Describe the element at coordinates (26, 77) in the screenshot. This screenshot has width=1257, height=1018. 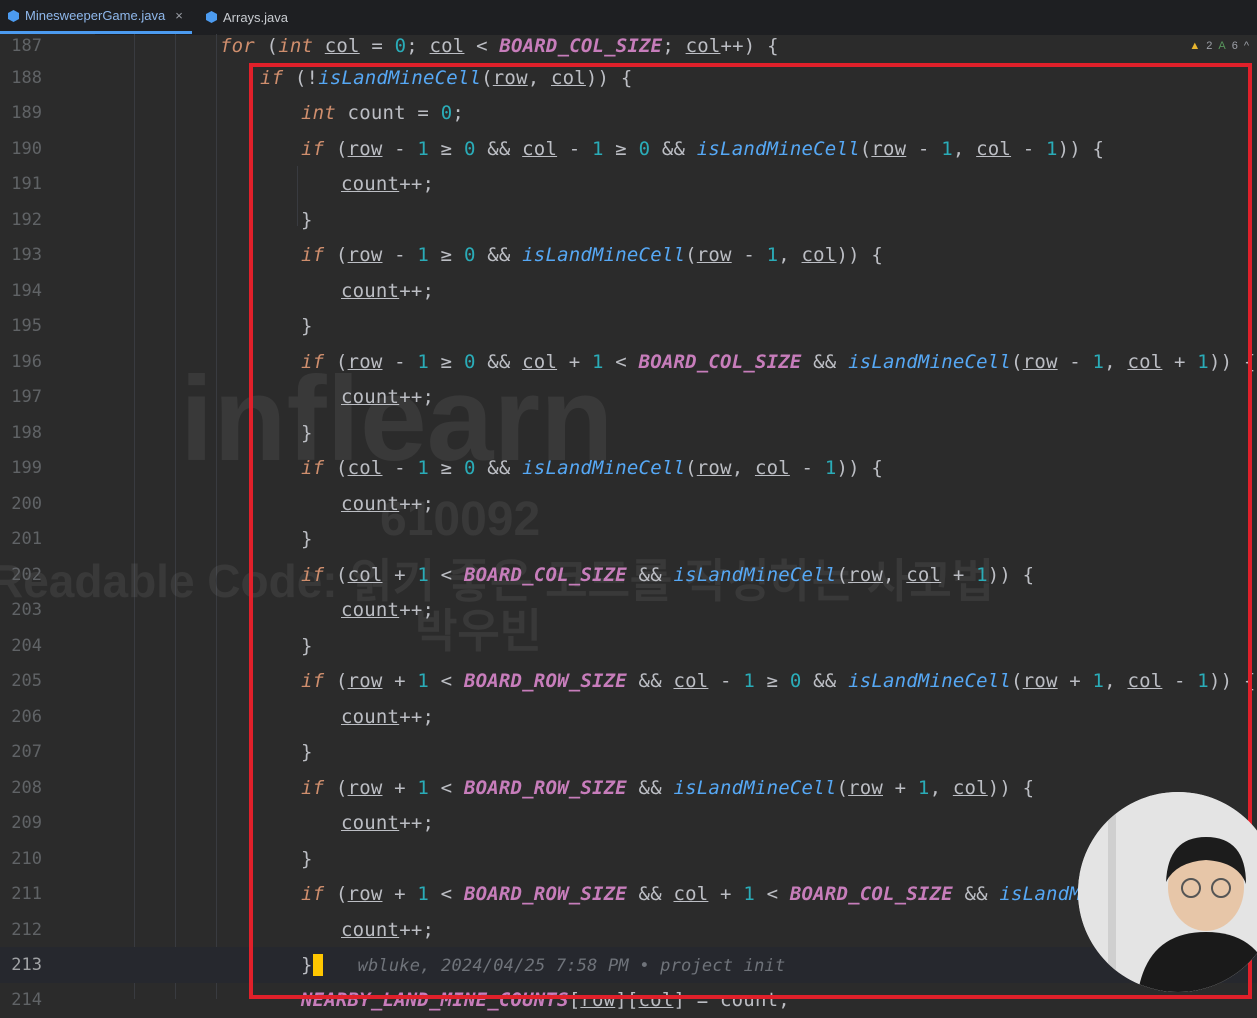
I see `line-number: 188` at that location.